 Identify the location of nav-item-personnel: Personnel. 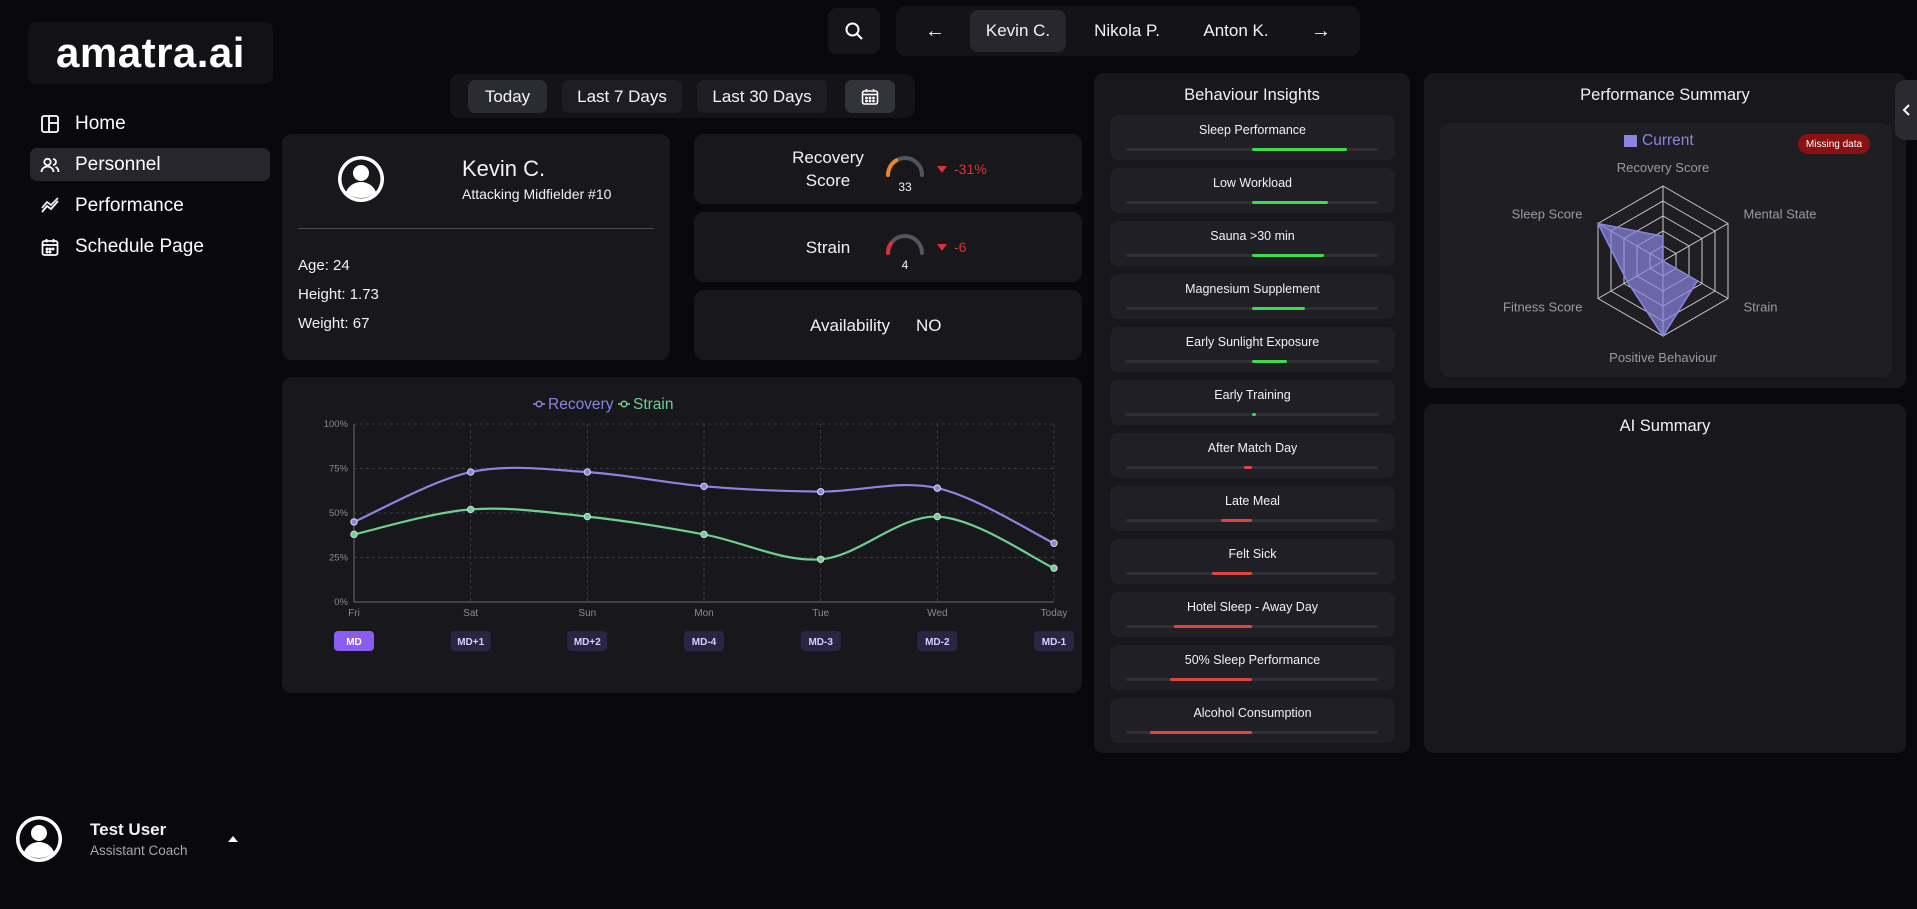
(150, 164).